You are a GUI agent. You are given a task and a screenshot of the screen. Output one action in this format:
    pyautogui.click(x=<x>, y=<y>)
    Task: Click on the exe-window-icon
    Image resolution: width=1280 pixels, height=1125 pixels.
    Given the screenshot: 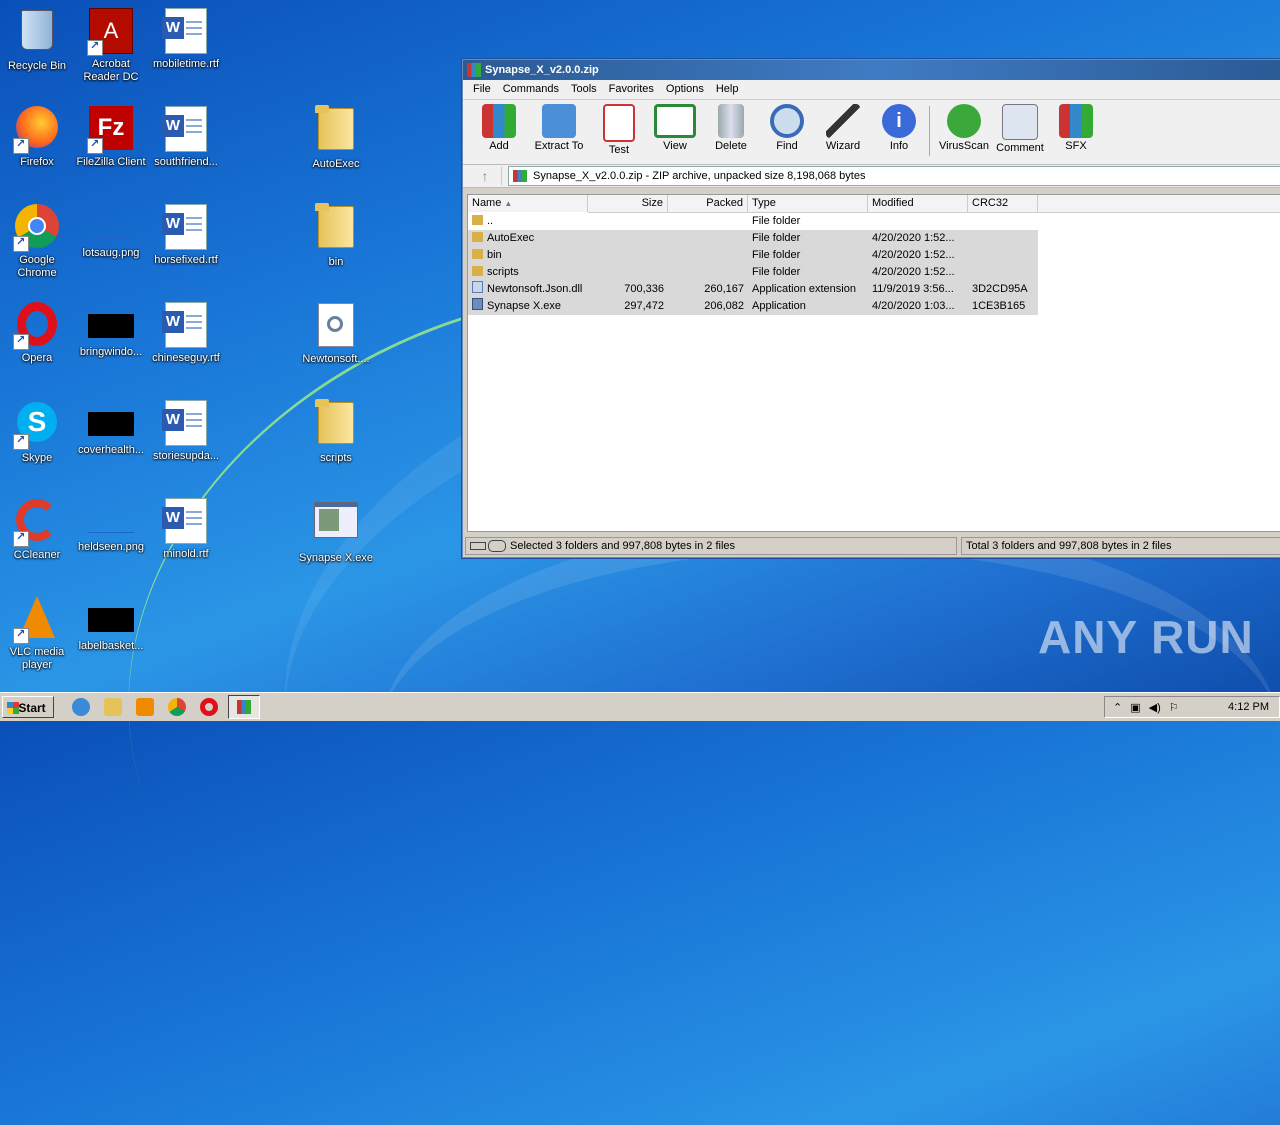 What is the action you would take?
    pyautogui.click(x=336, y=526)
    